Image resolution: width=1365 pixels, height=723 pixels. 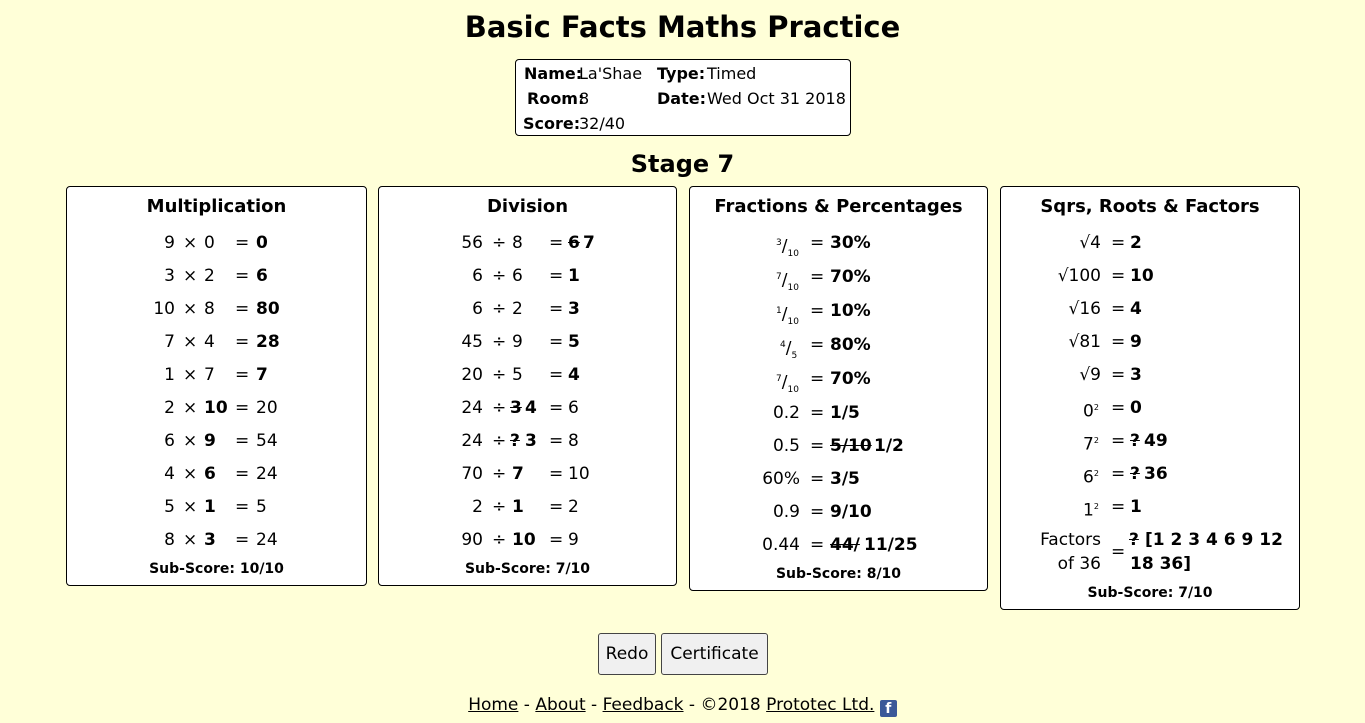 I want to click on question-row: 02 = 0, so click(x=1112, y=410).